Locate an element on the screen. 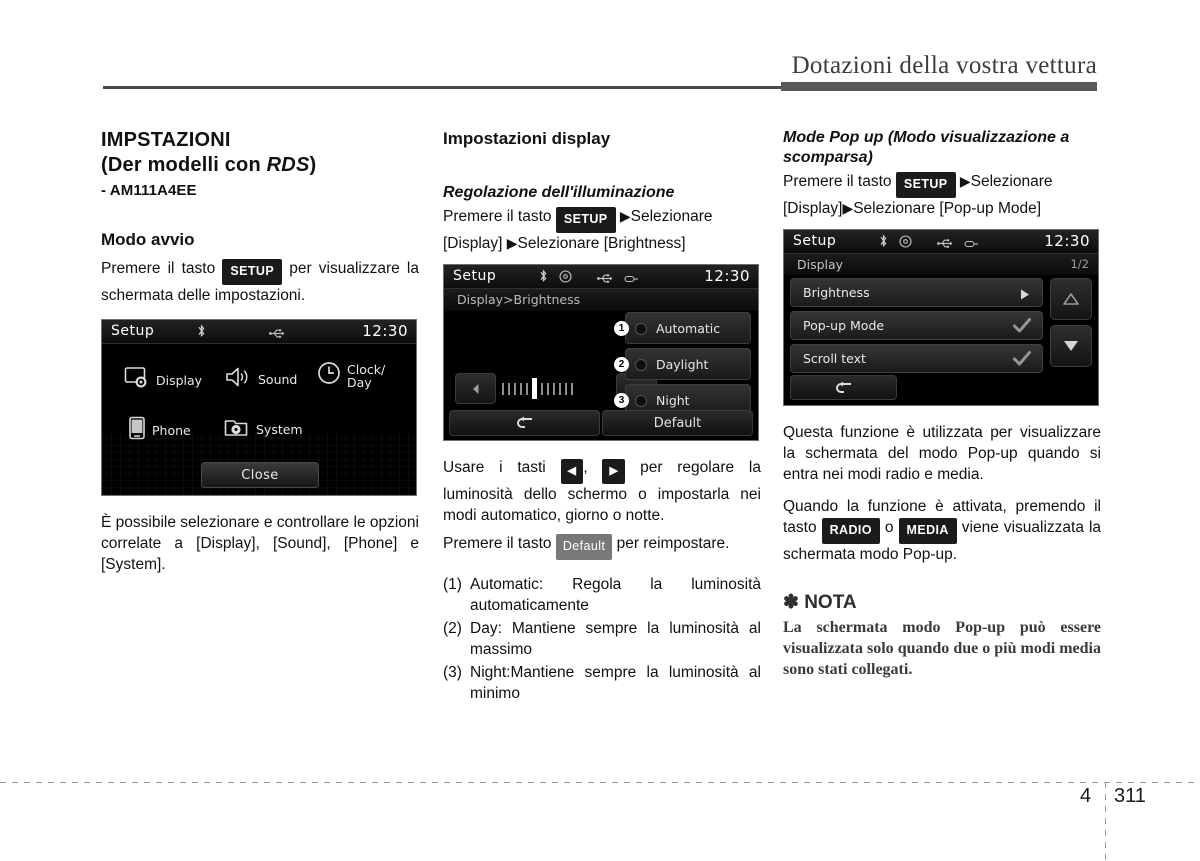 Image resolution: width=1200 pixels, height=861 pixels. close-button: Close is located at coordinates (260, 475).